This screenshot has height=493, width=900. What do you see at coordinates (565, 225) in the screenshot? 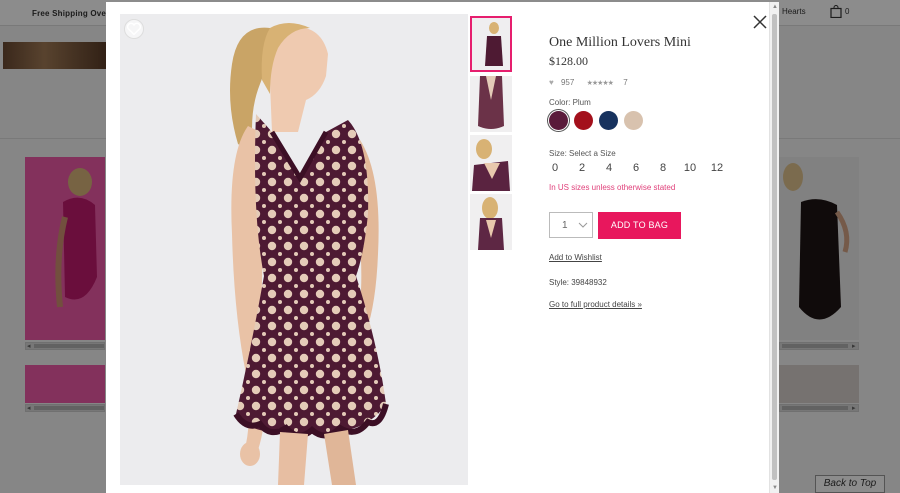
I see `quantity-value: 1` at bounding box center [565, 225].